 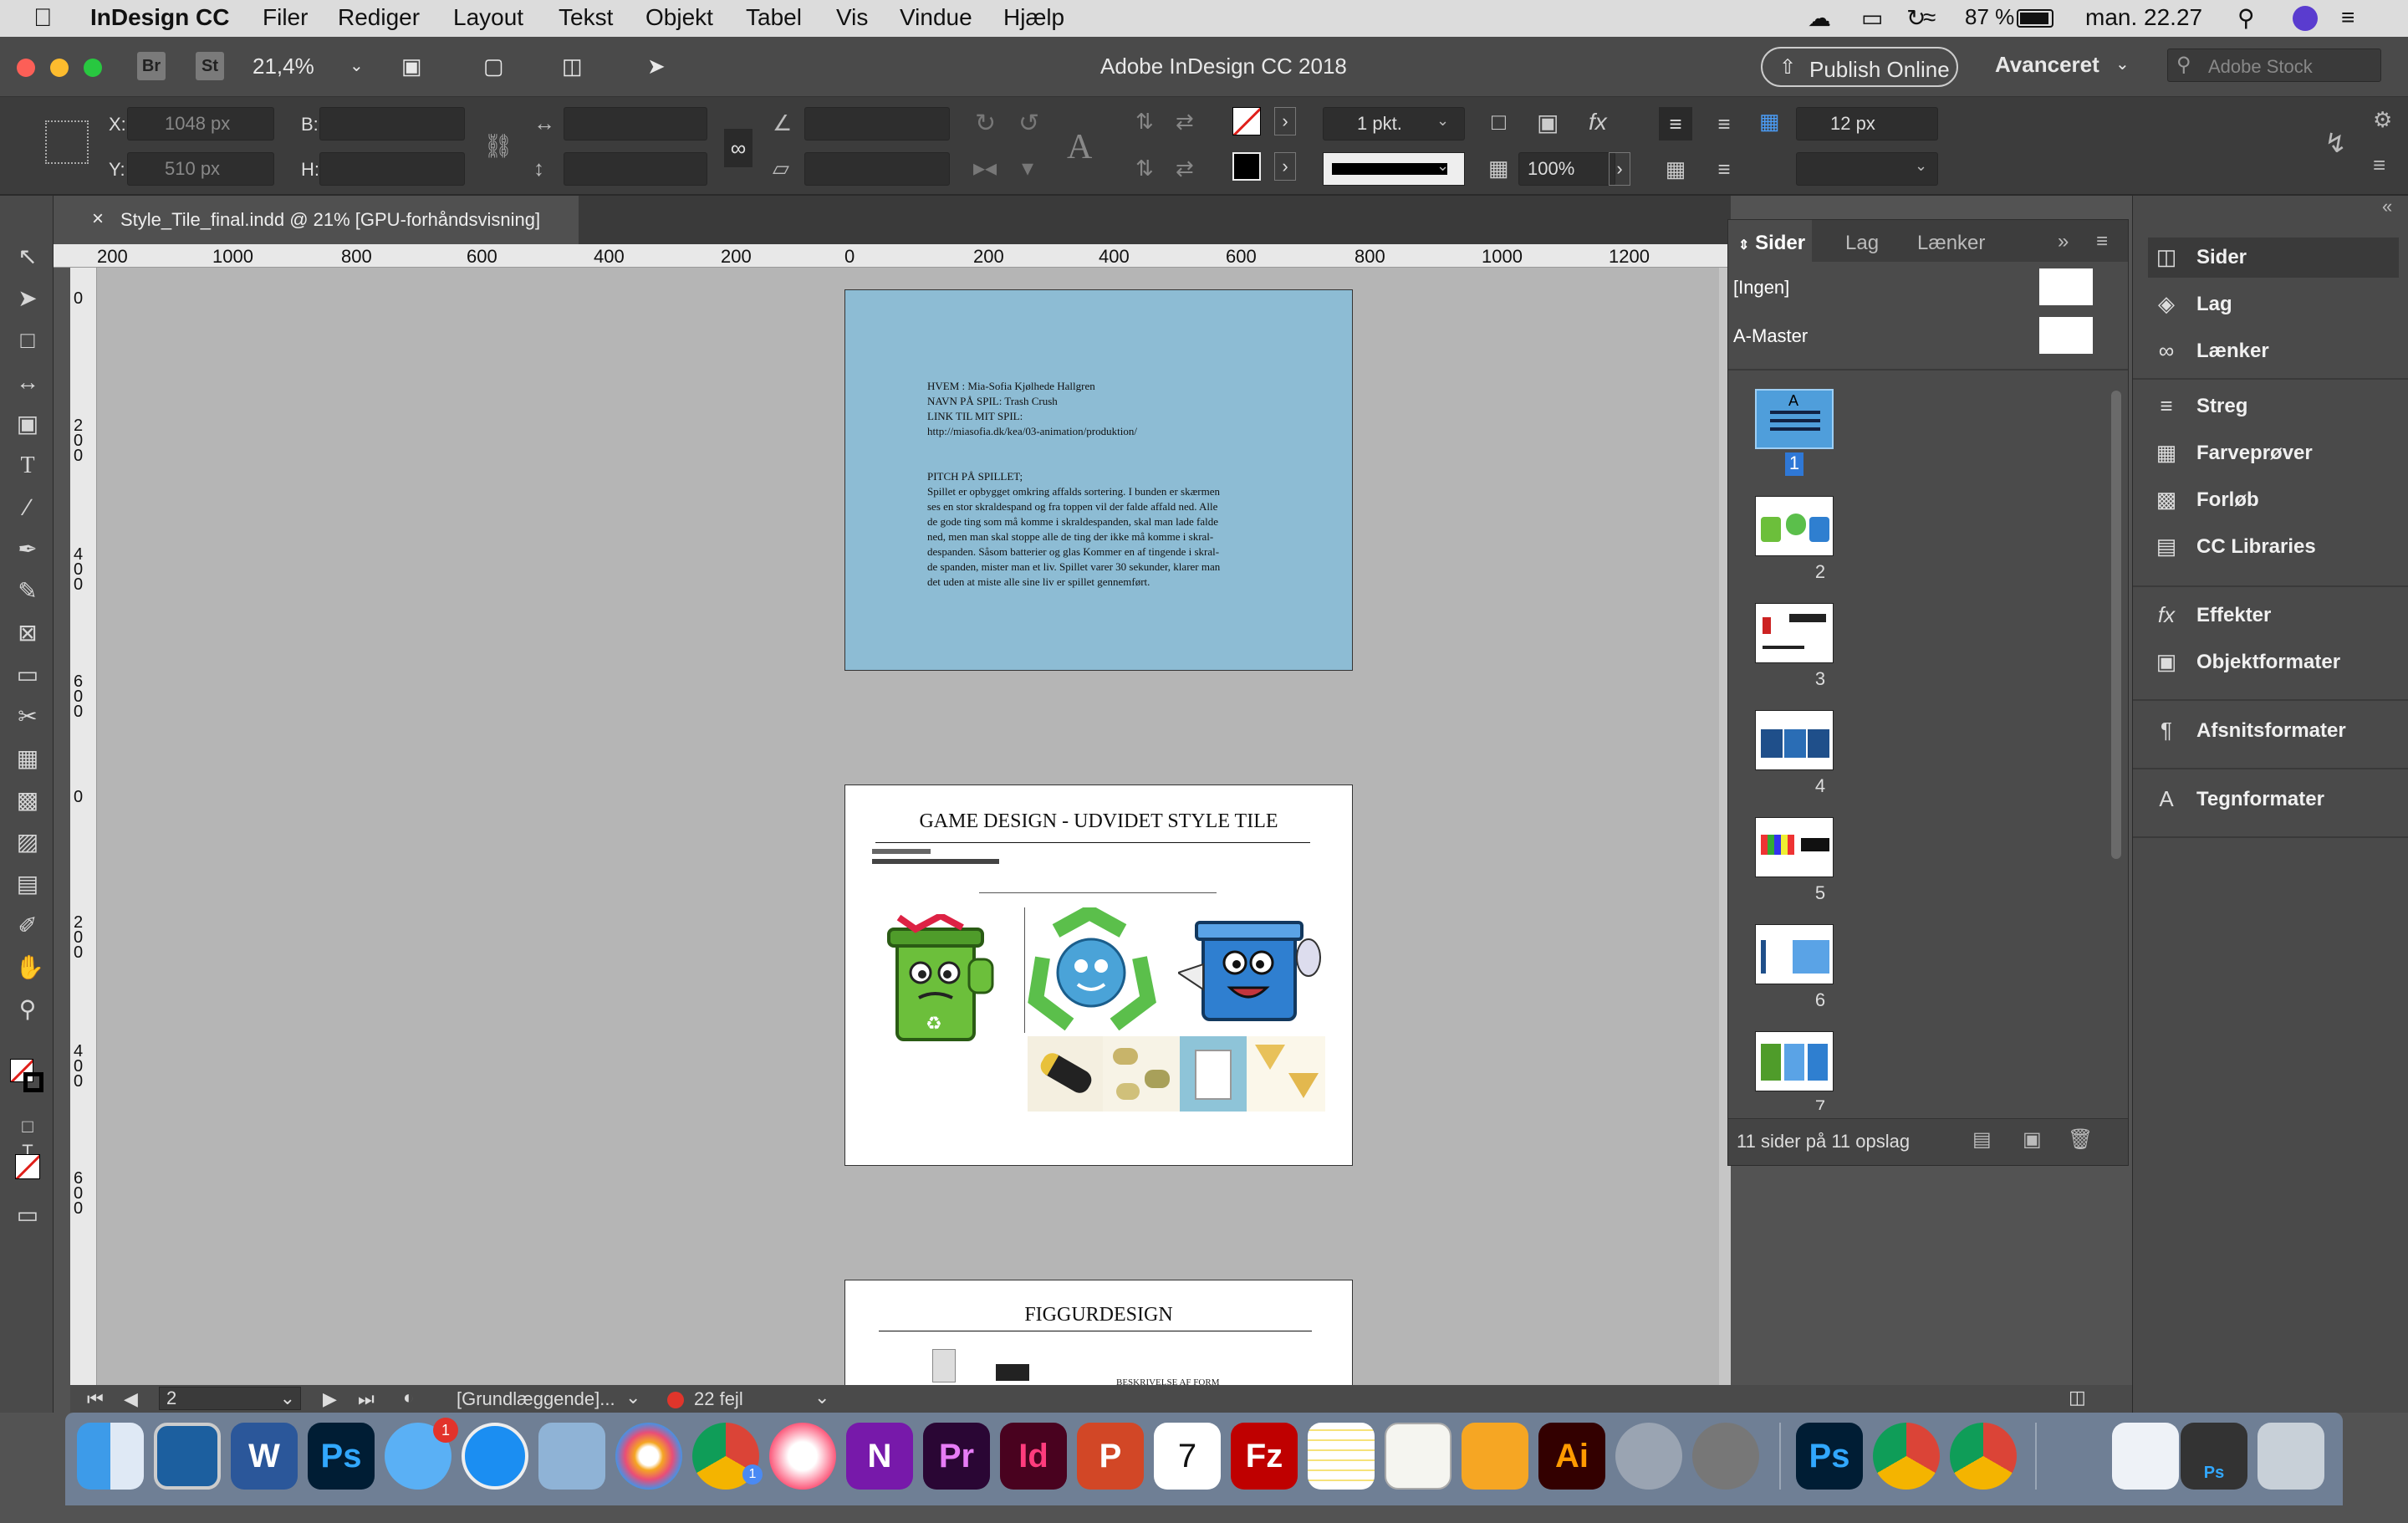 I want to click on tab-lag: Lag, so click(x=1862, y=243).